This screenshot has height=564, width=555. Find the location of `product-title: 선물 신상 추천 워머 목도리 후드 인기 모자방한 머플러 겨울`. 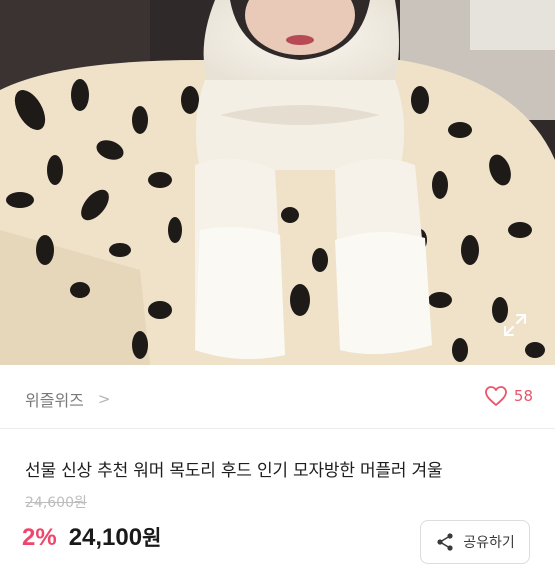

product-title: 선물 신상 추천 워머 목도리 후드 인기 모자방한 머플러 겨울 is located at coordinates (234, 471).